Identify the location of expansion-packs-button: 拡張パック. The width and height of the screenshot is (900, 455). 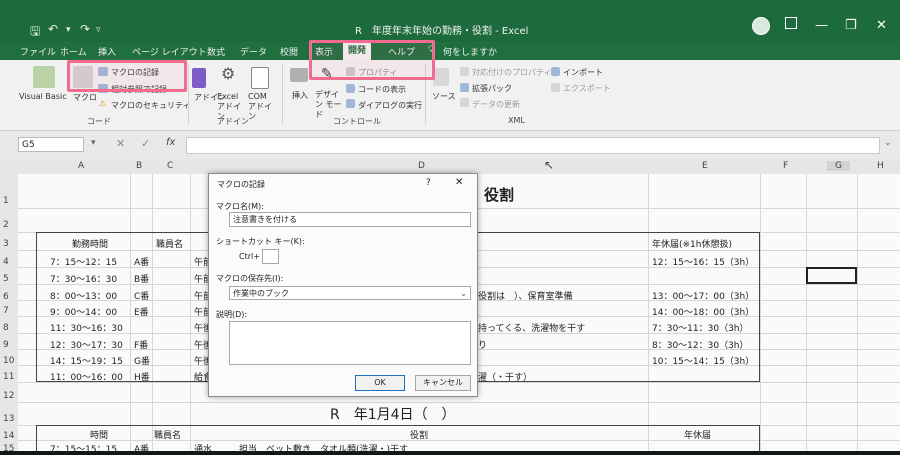
(492, 88).